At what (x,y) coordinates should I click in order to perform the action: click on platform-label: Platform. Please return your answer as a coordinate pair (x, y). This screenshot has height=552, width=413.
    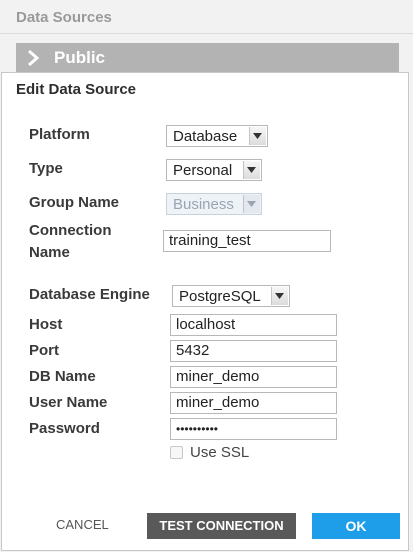
    Looking at the image, I should click on (59, 134).